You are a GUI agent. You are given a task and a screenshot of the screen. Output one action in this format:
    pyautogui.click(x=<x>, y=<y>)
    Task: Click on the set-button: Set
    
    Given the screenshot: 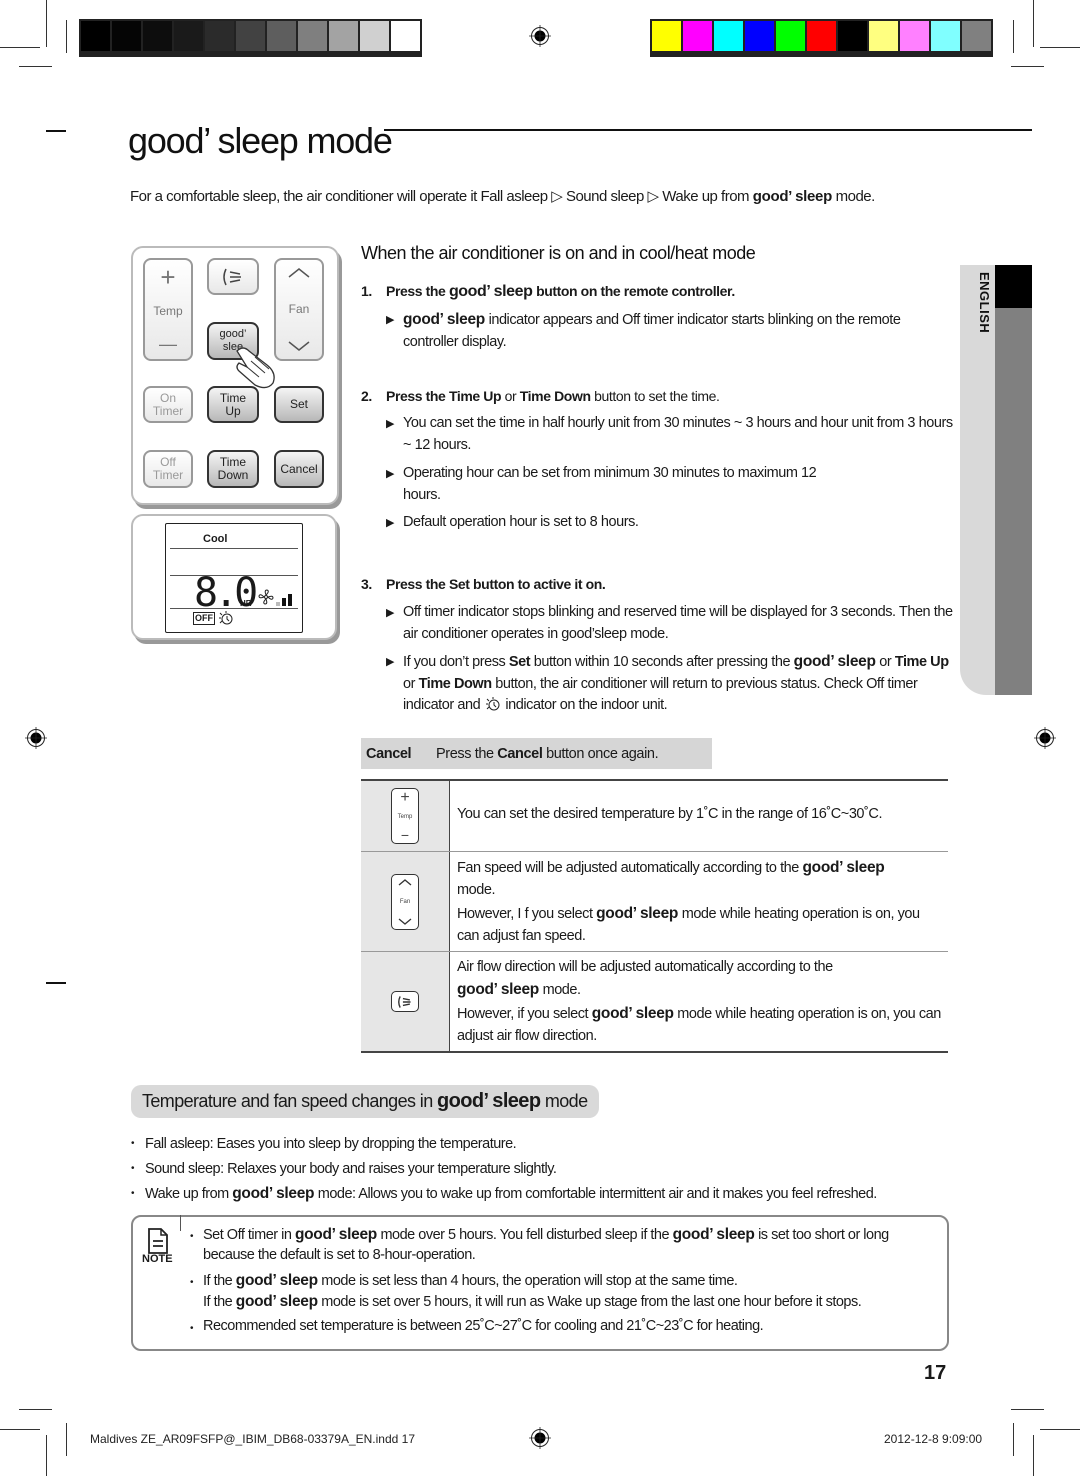 What is the action you would take?
    pyautogui.click(x=299, y=404)
    